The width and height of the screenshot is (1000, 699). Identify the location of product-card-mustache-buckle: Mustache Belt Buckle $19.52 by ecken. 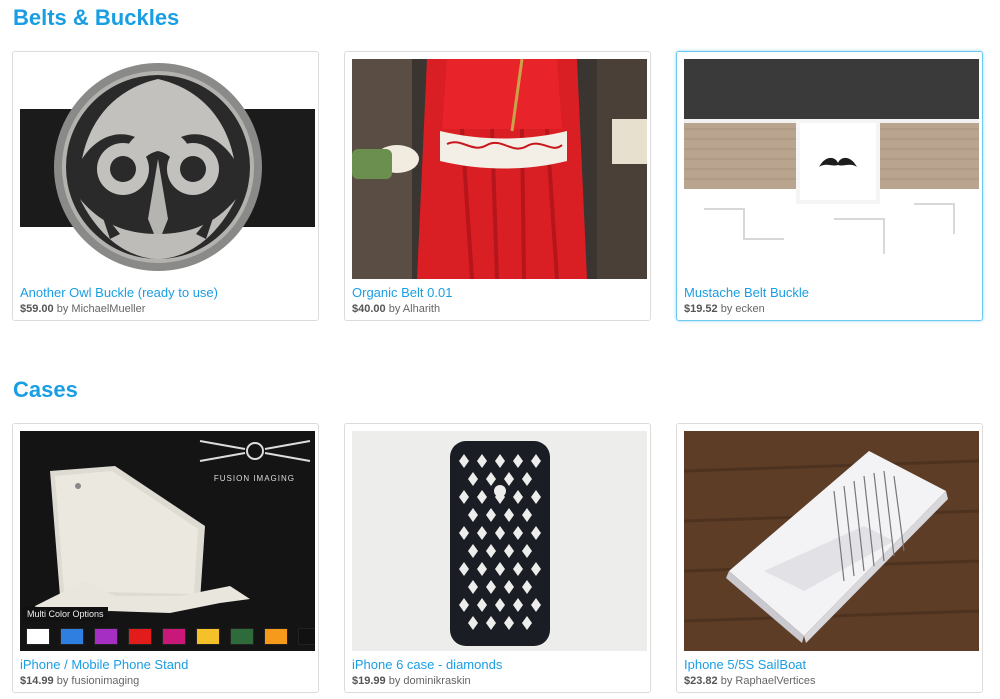
(829, 186).